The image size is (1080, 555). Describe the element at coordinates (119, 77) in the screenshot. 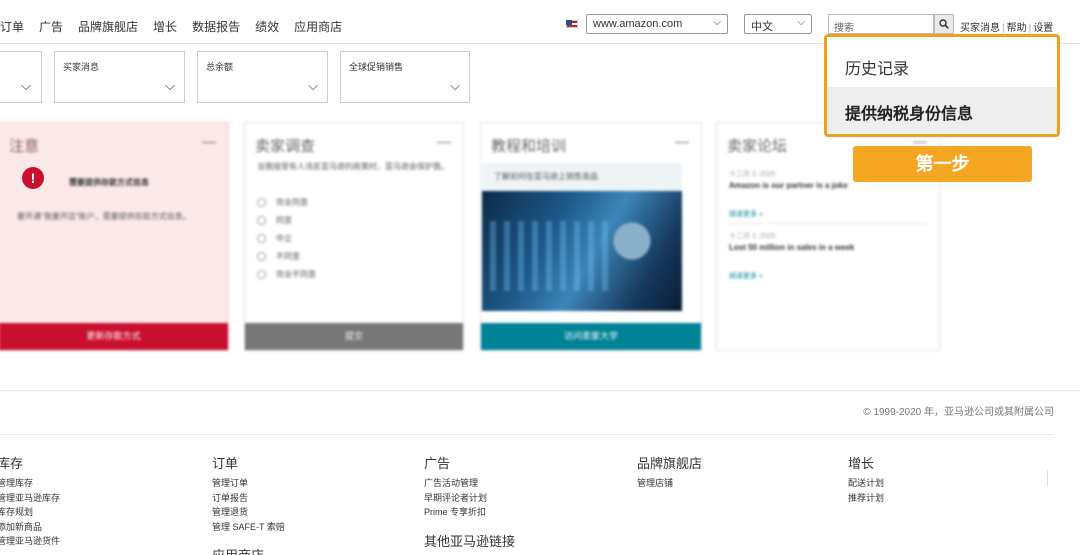

I see `filter-dropdown-buyer-messages: 买家消息 ⌵` at that location.